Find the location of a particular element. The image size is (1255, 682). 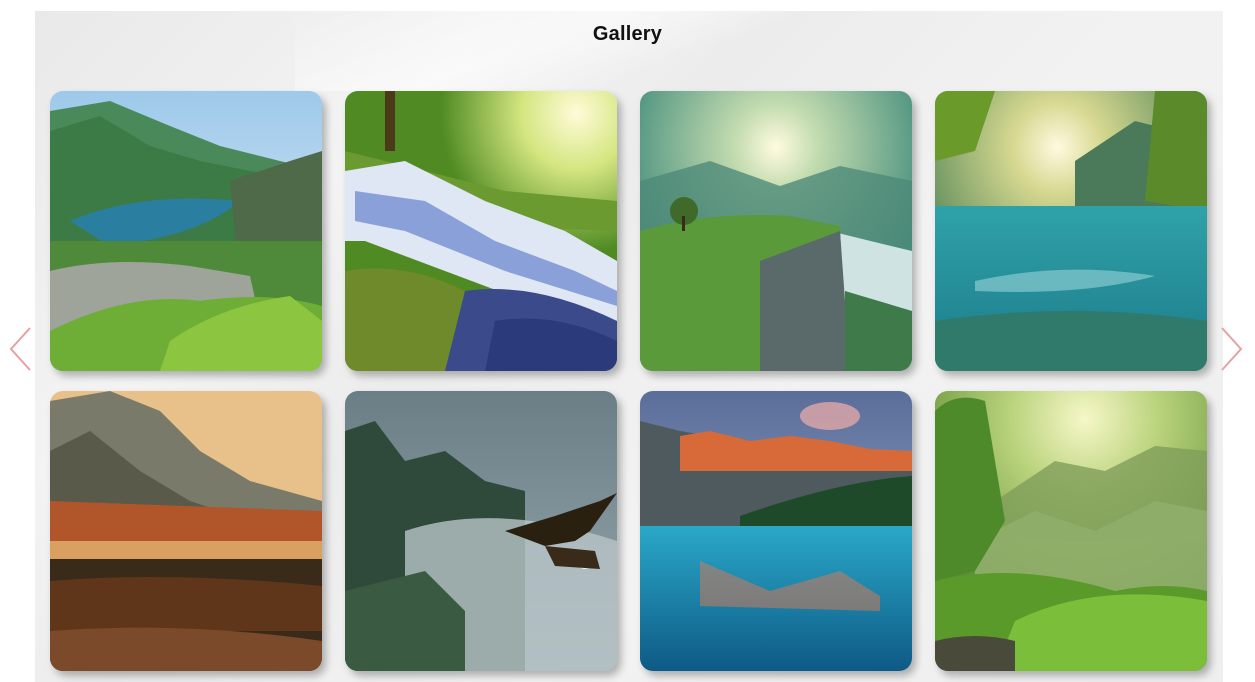

chevron-right-icon is located at coordinates (1232, 349).